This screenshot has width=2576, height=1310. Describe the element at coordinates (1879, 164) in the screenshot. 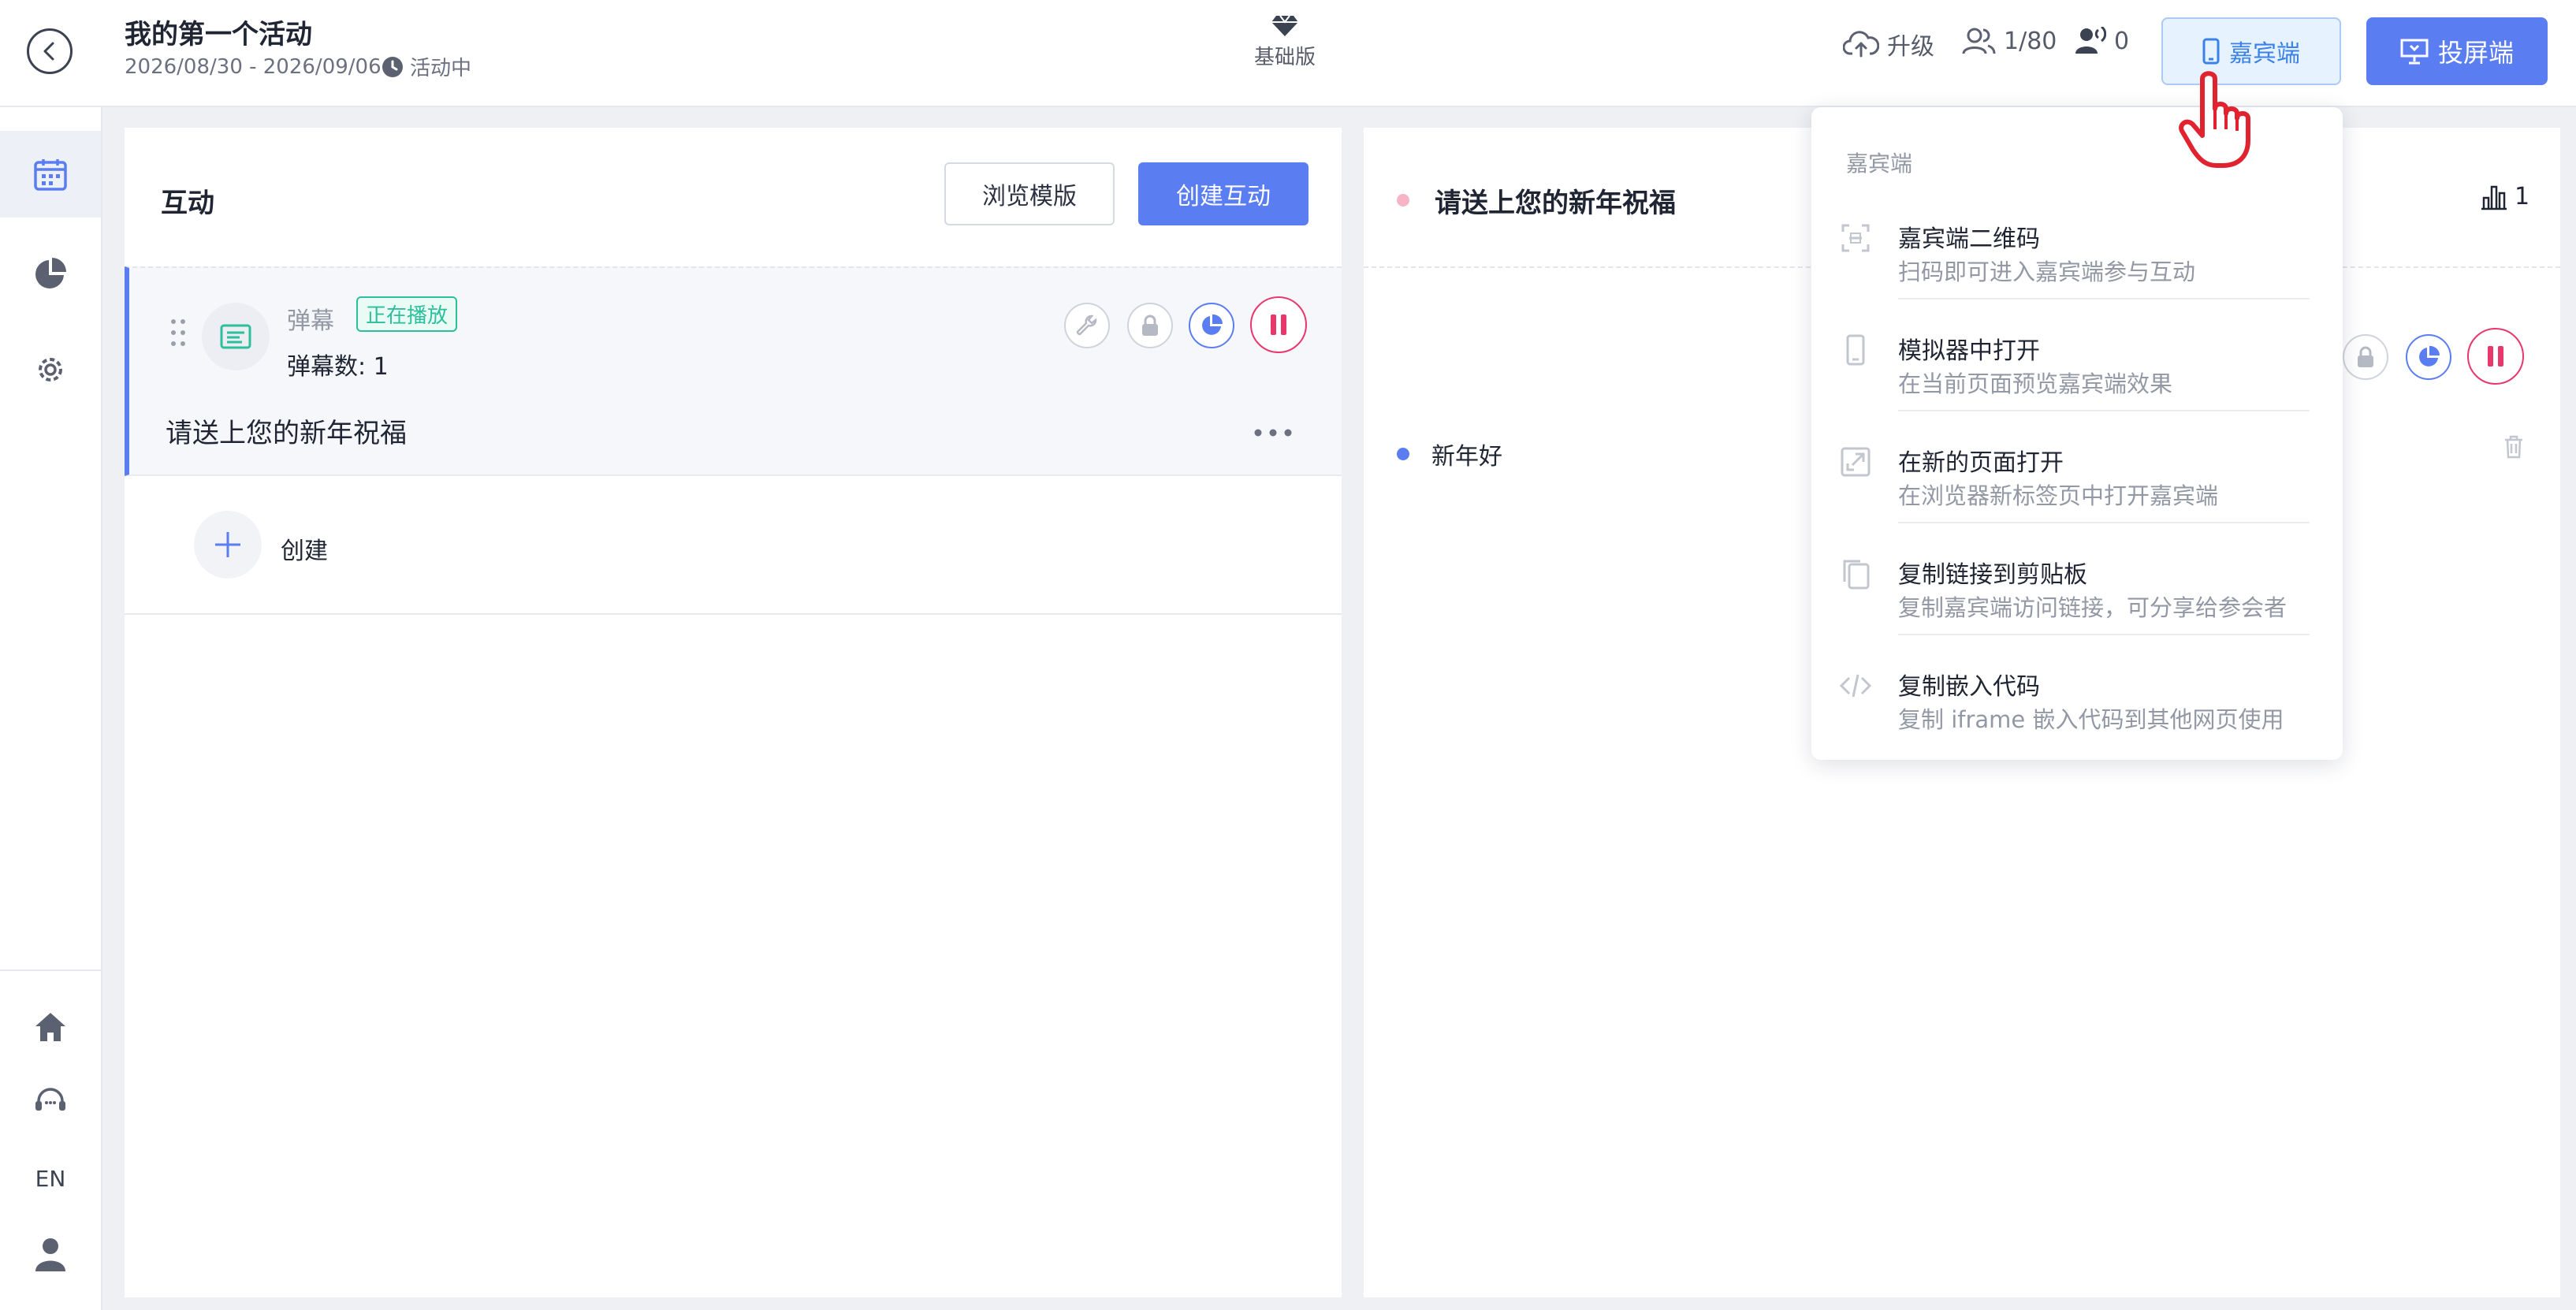

I see `dropdown-header: 嘉宾端` at that location.